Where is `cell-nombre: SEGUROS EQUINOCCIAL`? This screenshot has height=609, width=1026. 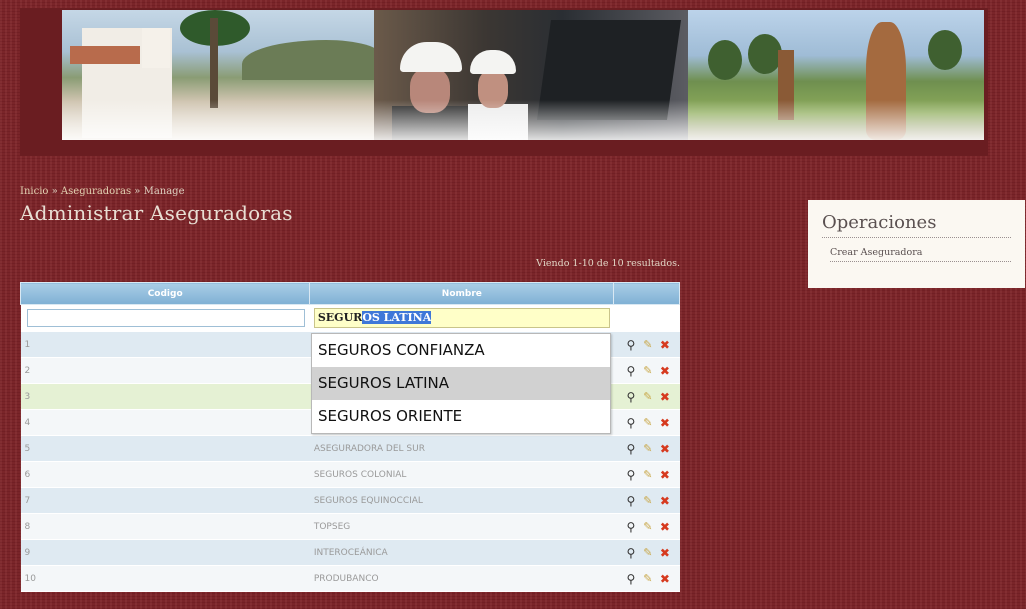
cell-nombre: SEGUROS EQUINOCCIAL is located at coordinates (461, 500).